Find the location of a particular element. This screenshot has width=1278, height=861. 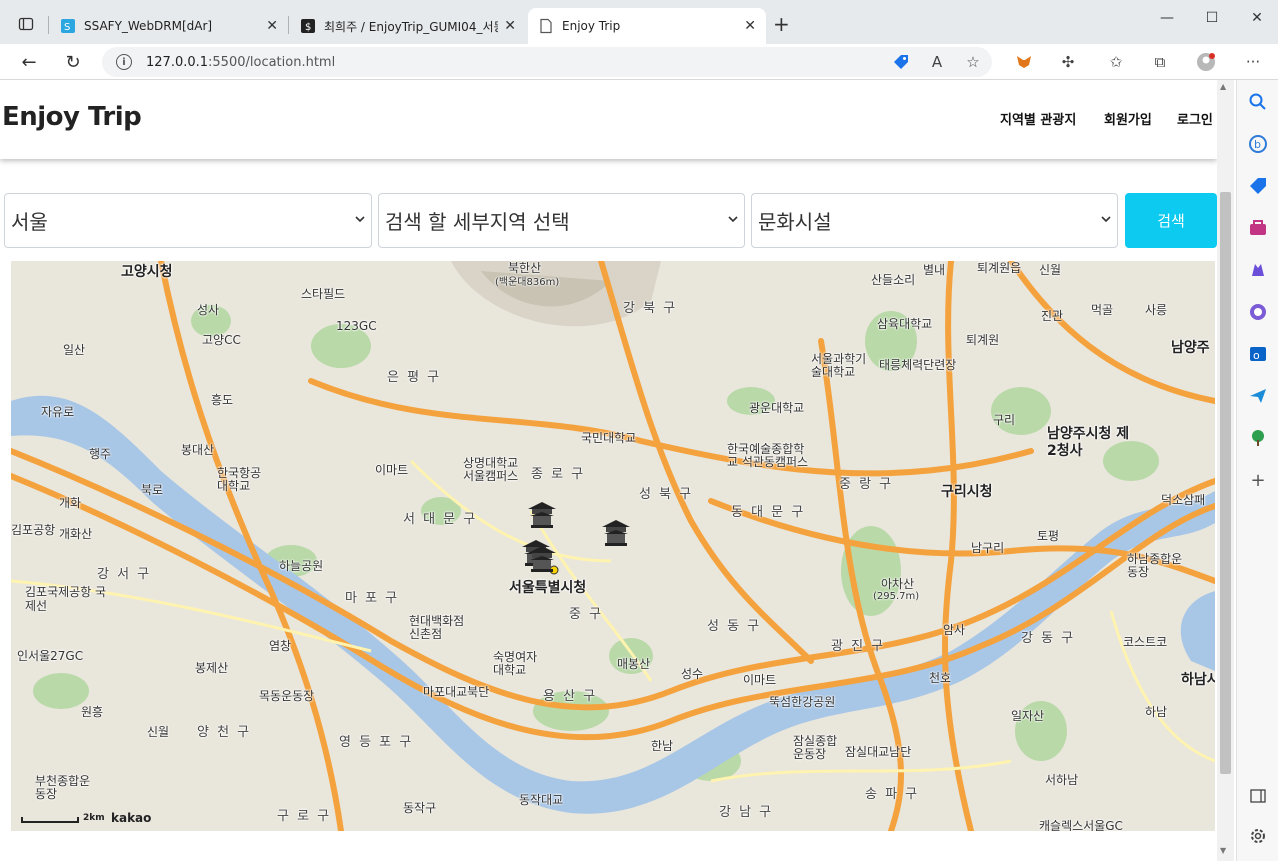

map-label: 고양시청 is located at coordinates (147, 272).